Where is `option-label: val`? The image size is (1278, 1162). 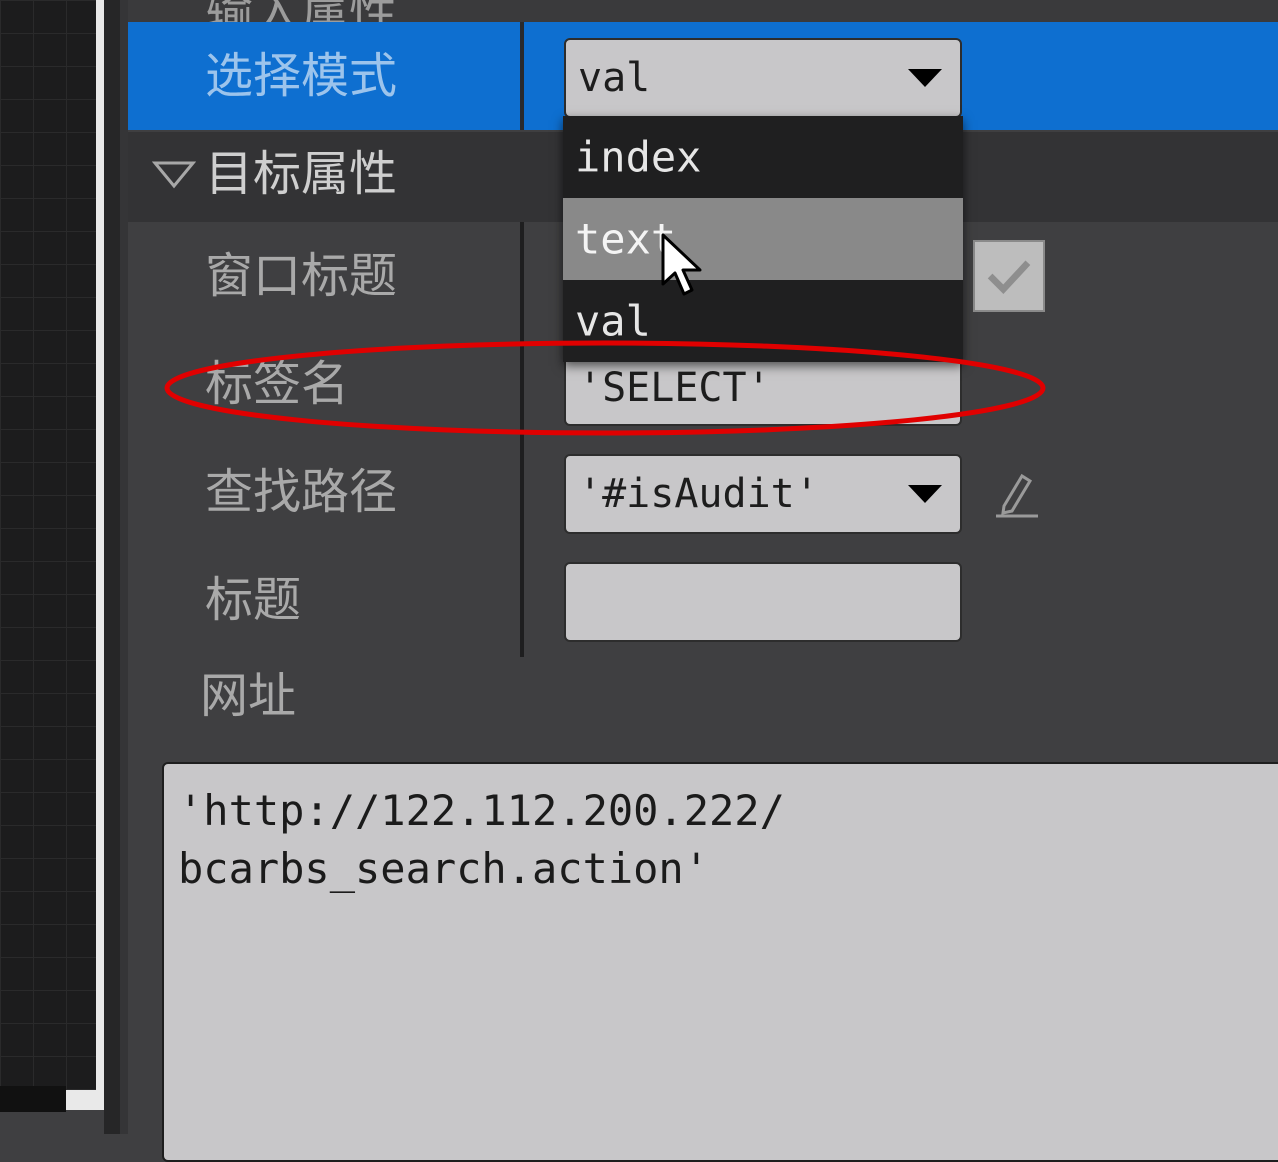 option-label: val is located at coordinates (613, 321).